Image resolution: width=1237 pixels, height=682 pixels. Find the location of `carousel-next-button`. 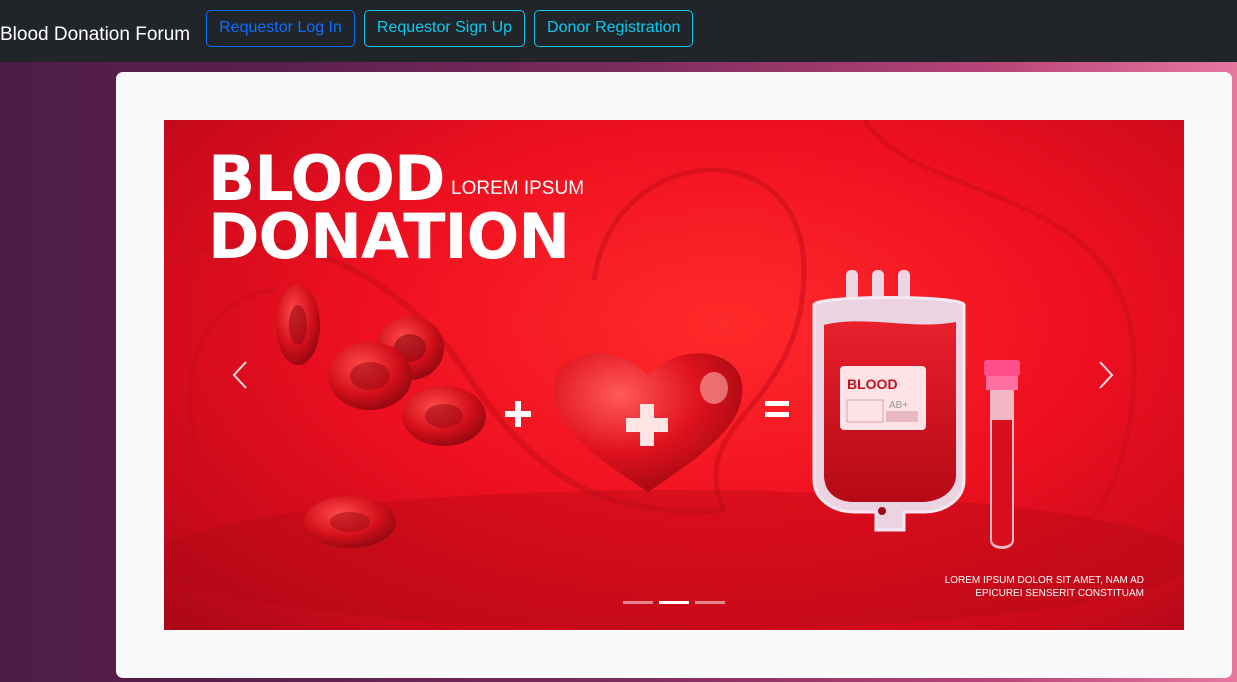

carousel-next-button is located at coordinates (1106, 375).